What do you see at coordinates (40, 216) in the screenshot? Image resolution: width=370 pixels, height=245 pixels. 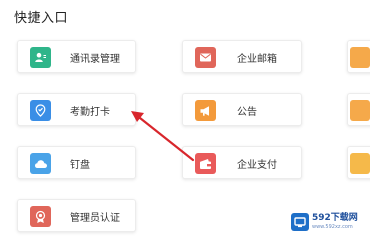 I see `badge-icon` at bounding box center [40, 216].